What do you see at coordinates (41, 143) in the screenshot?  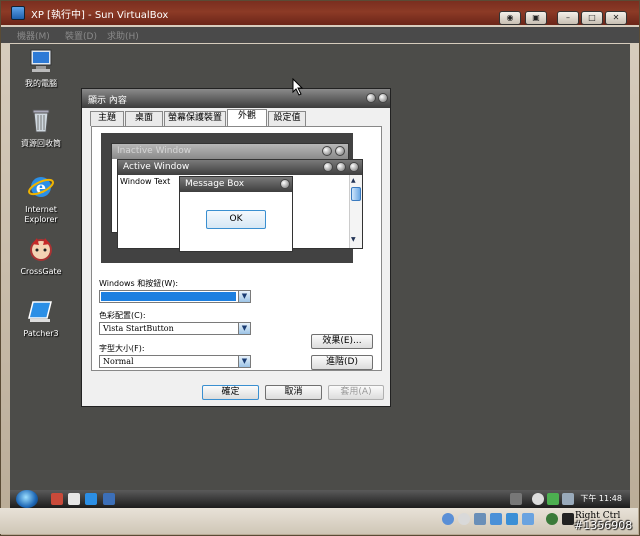 I see `desktop-icon-label: 資源回收筒` at bounding box center [41, 143].